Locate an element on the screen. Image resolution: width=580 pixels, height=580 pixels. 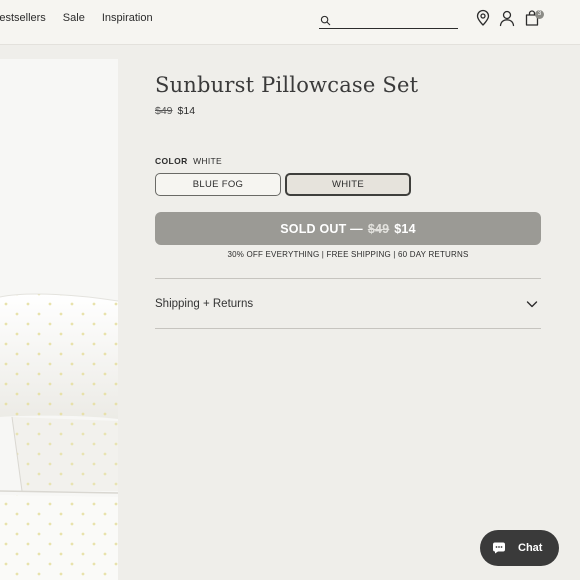
divider is located at coordinates (348, 328).